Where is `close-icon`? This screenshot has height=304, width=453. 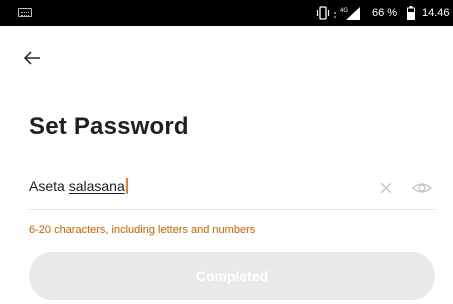 close-icon is located at coordinates (386, 188).